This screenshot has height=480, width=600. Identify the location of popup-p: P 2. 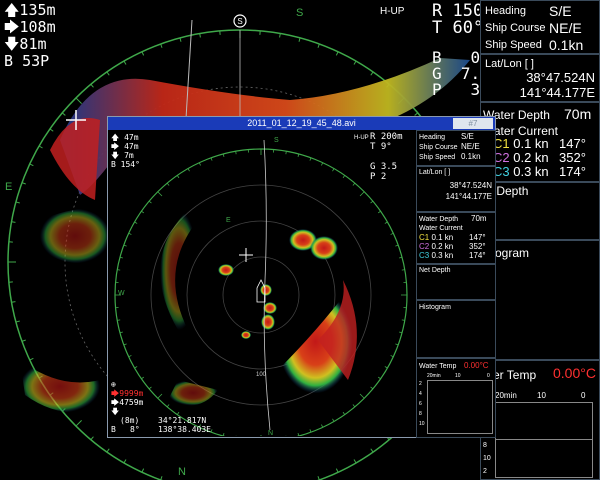
(378, 177).